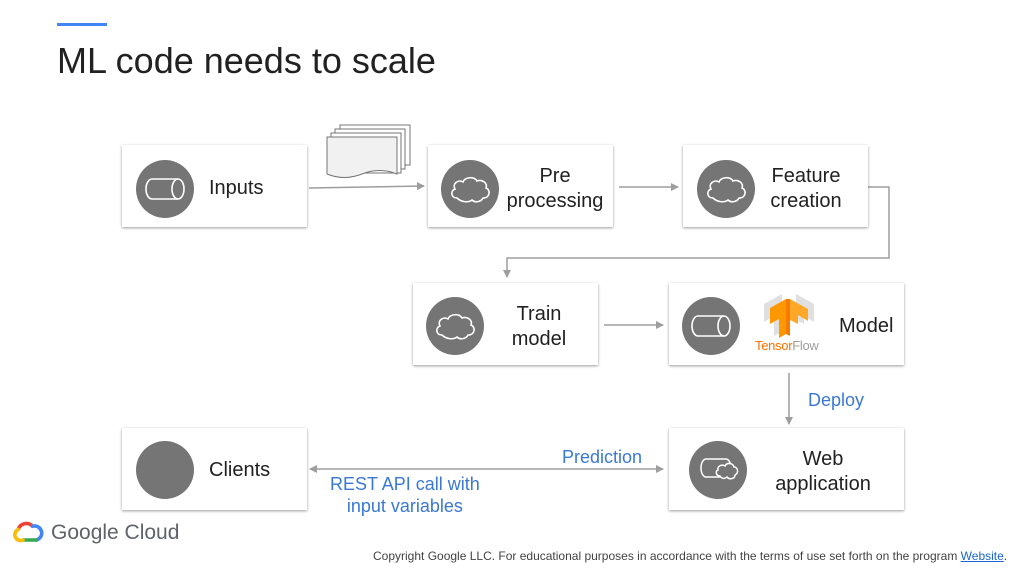  I want to click on model-label: Model, so click(866, 326).